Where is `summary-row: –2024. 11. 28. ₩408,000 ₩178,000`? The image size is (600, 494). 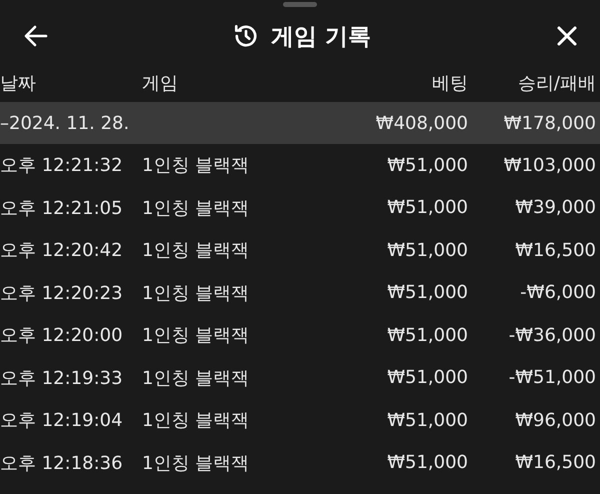
summary-row: –2024. 11. 28. ₩408,000 ₩178,000 is located at coordinates (300, 123).